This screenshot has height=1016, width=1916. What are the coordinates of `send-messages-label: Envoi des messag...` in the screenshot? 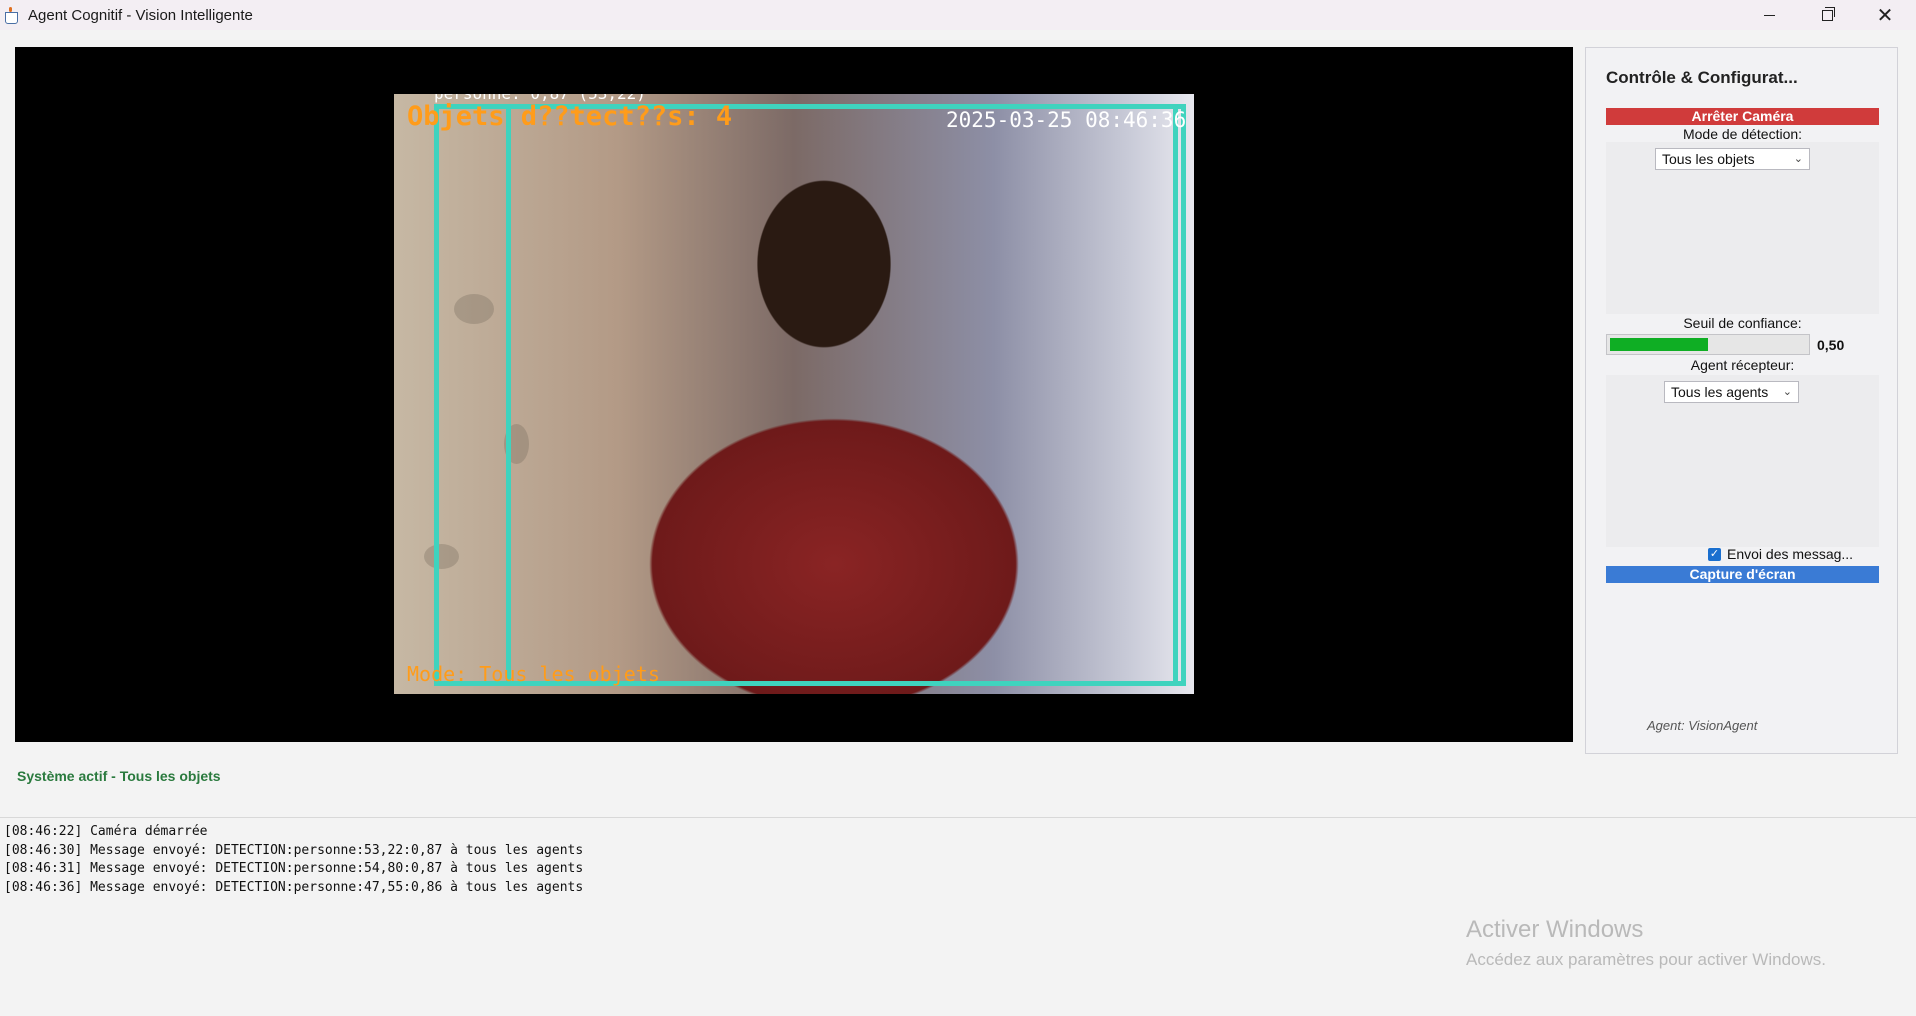 It's located at (1790, 554).